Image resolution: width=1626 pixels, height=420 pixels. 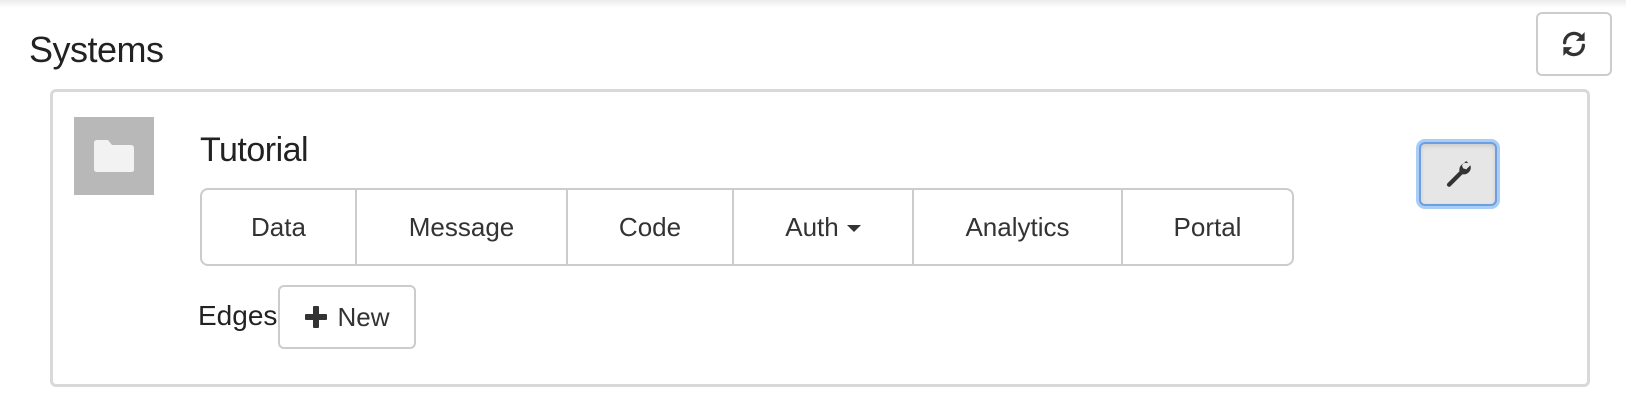 I want to click on tab-code: Code, so click(x=650, y=227).